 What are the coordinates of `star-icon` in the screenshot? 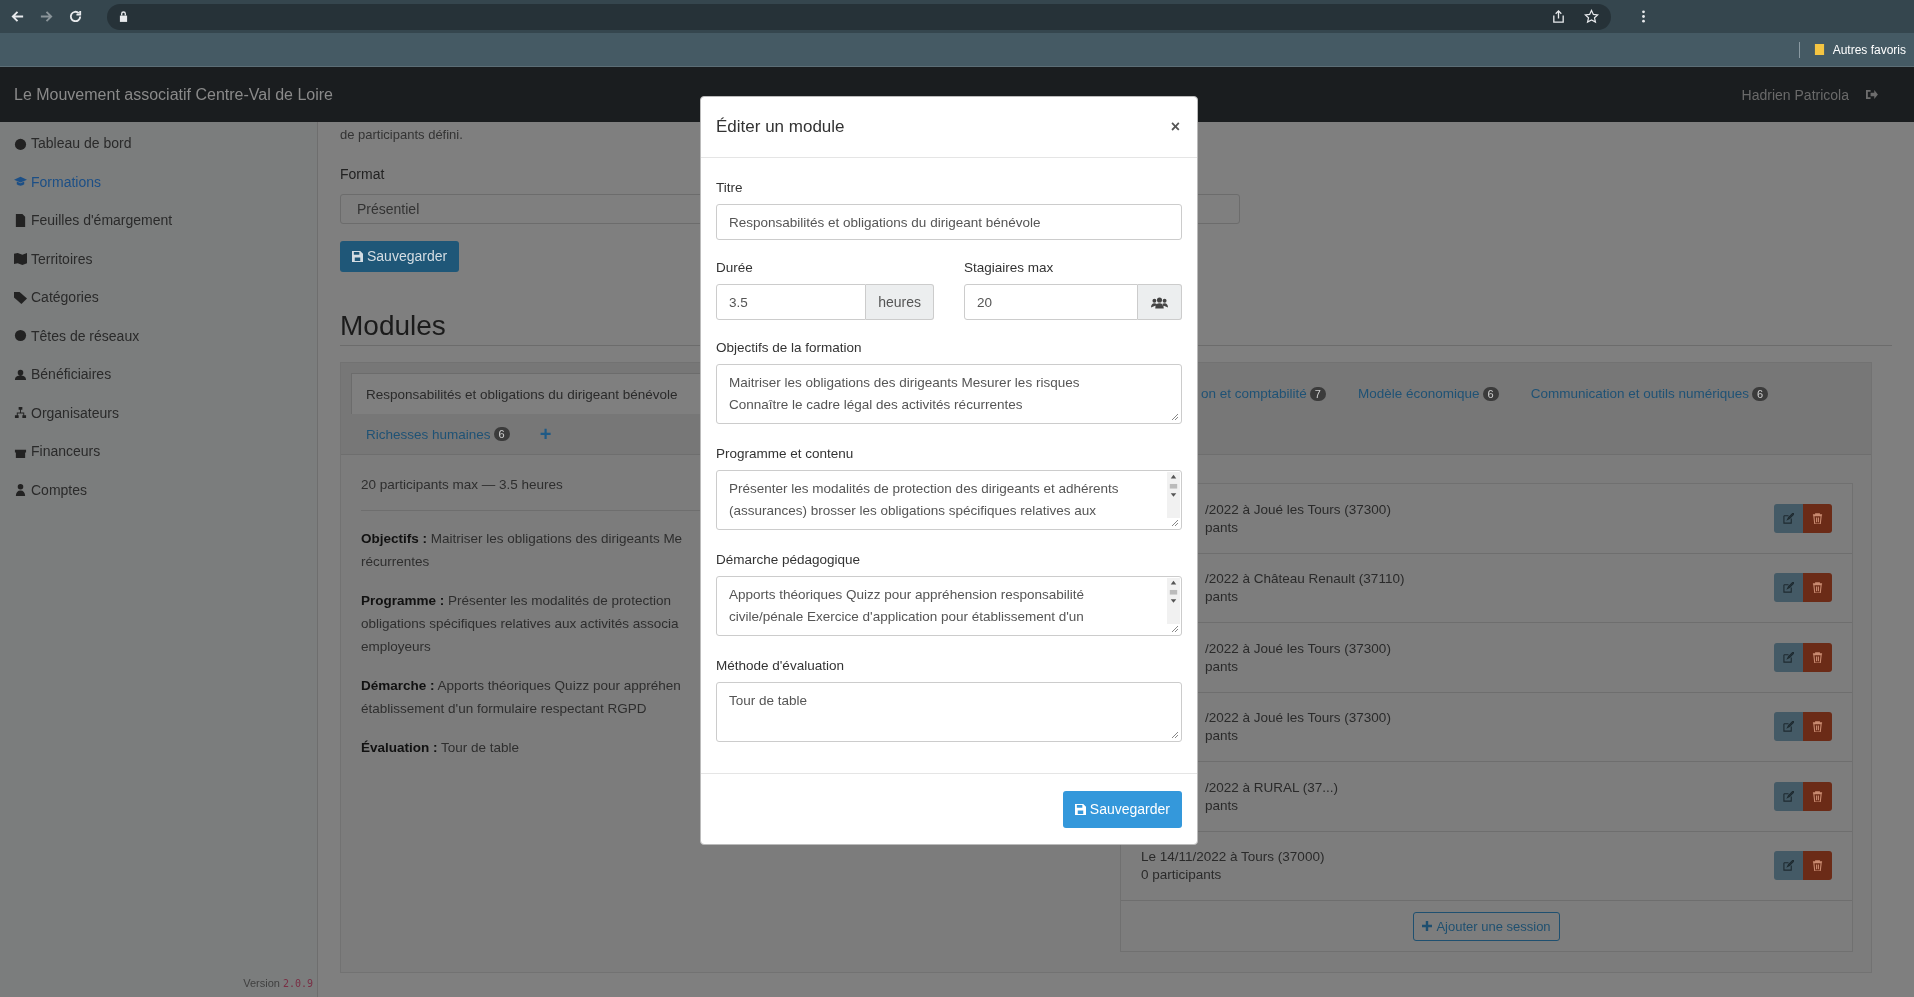 It's located at (1591, 16).